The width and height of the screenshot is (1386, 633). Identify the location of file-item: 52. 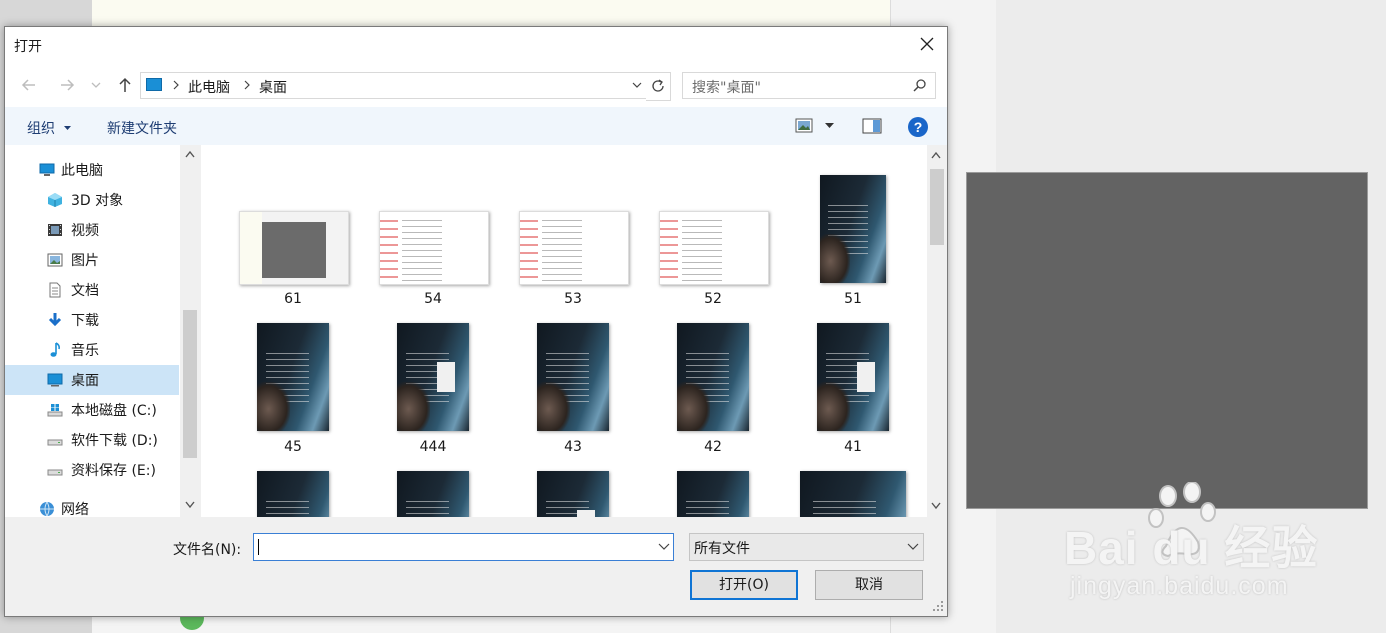
(713, 237).